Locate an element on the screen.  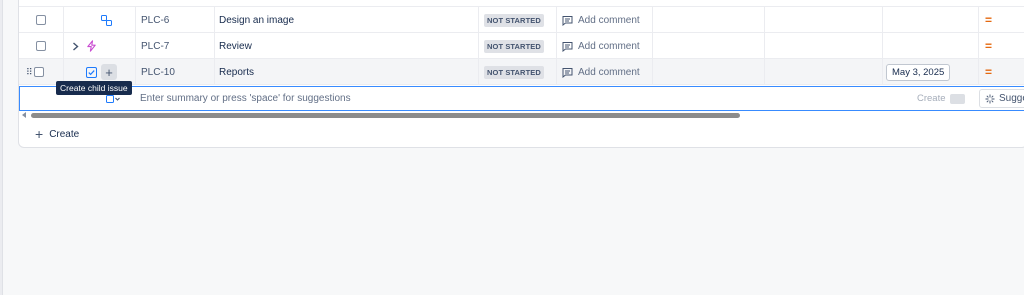
subtask-icon is located at coordinates (106, 20).